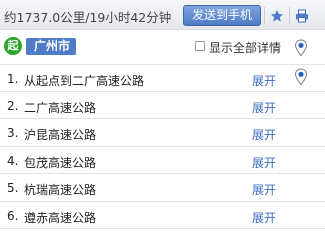 The height and width of the screenshot is (250, 325). What do you see at coordinates (88, 17) in the screenshot?
I see `route-summary: 约1737.0公里/19小时42分钟` at bounding box center [88, 17].